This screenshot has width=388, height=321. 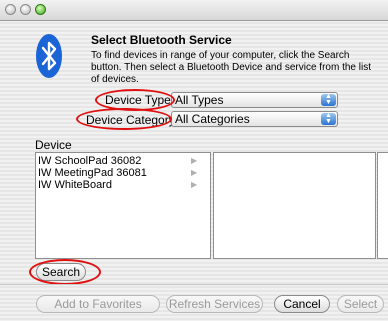 What do you see at coordinates (382, 205) in the screenshot?
I see `service-list-extra-pane` at bounding box center [382, 205].